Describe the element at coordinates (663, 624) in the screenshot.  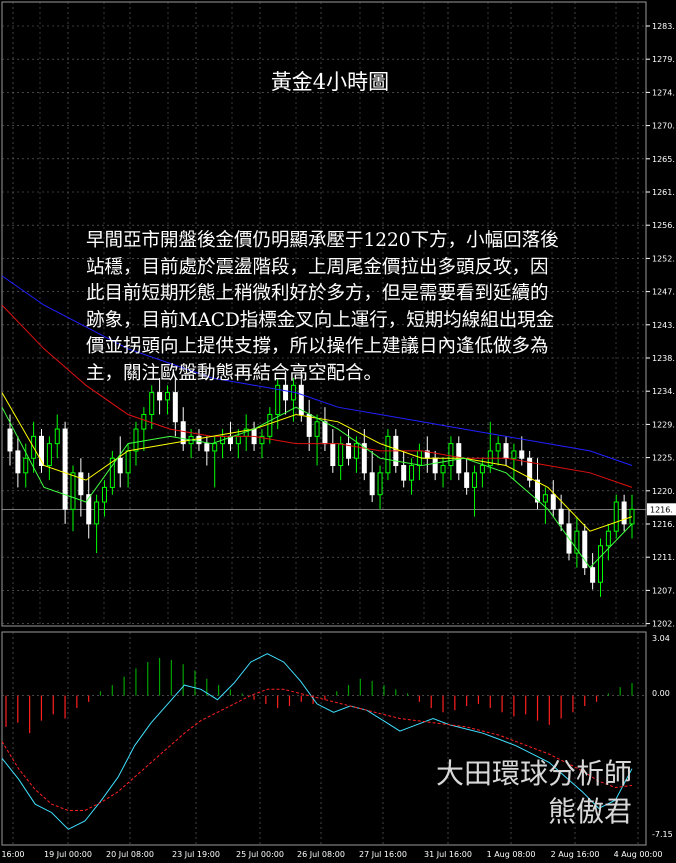
I see `price-axis-label: 1202.` at that location.